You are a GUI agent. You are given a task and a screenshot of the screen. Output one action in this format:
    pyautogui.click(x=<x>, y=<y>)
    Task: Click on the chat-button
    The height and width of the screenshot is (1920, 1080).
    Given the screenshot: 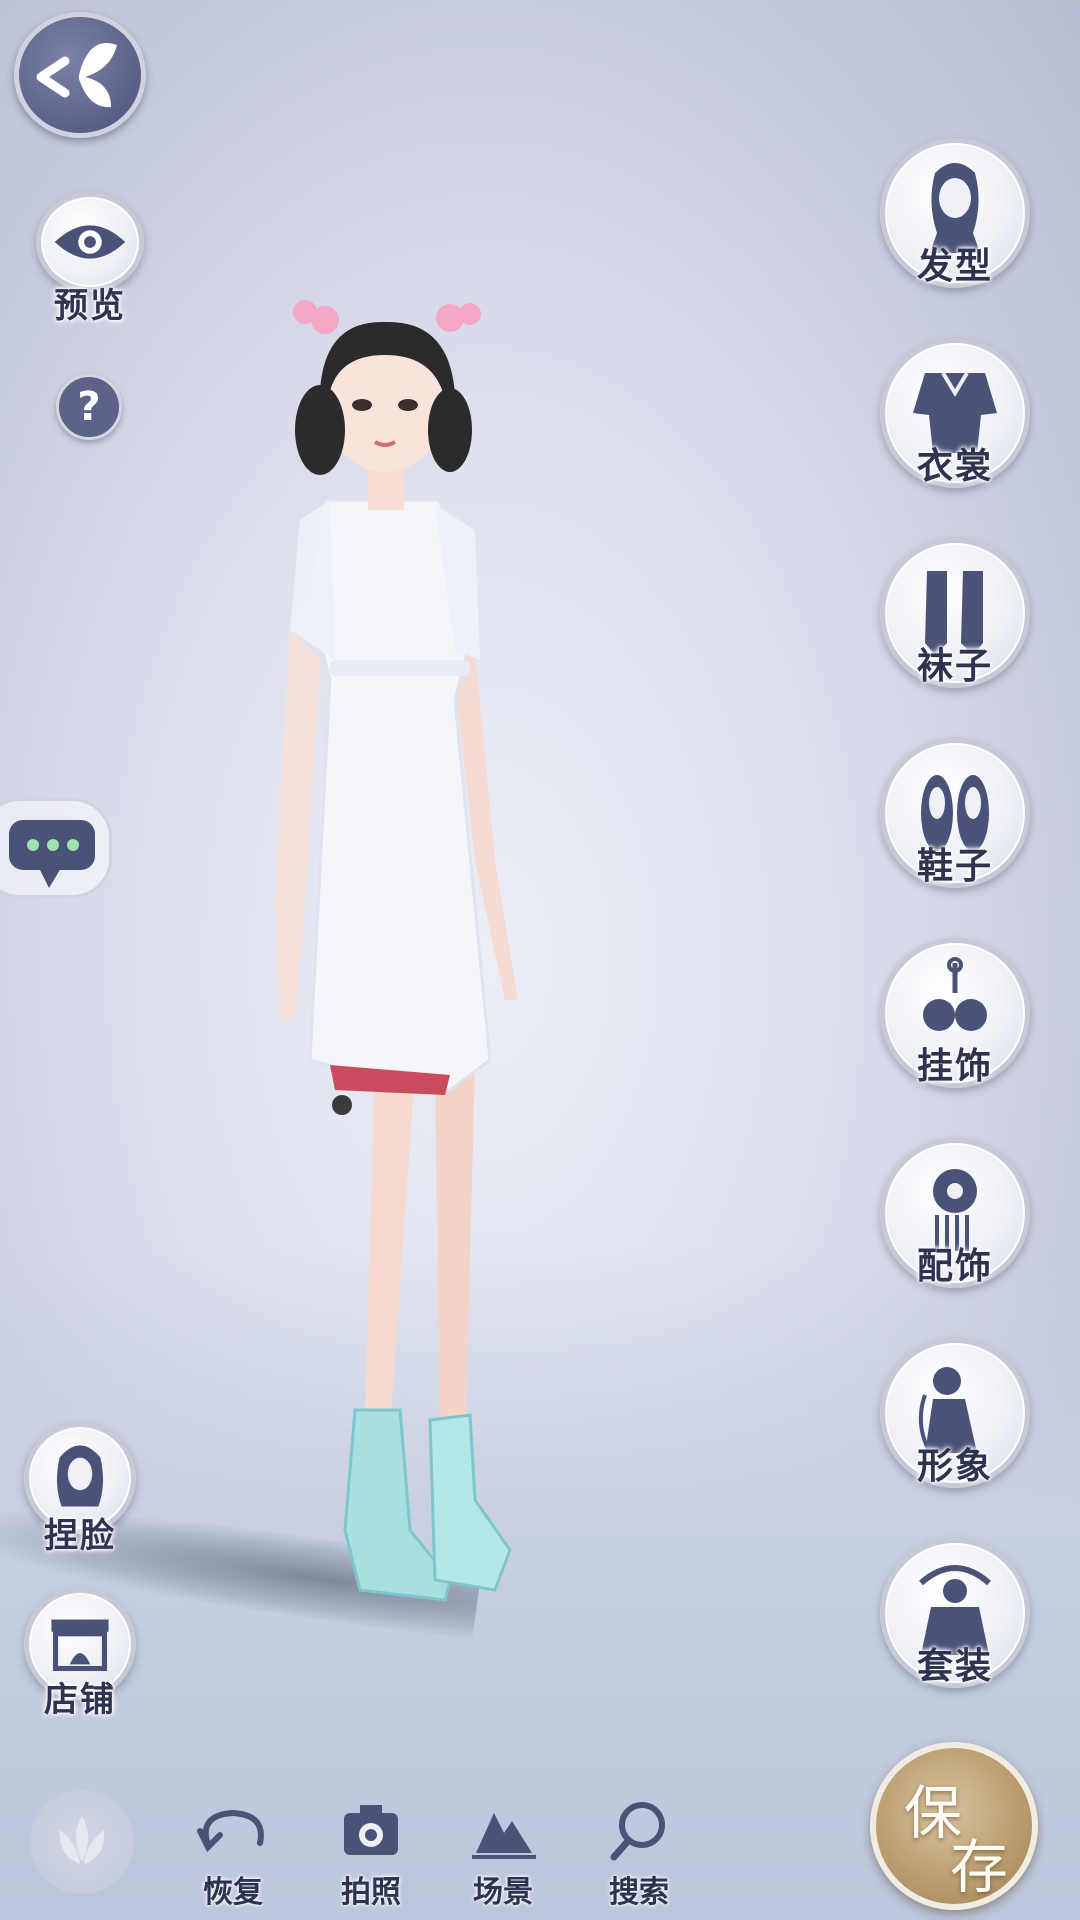 What is the action you would take?
    pyautogui.click(x=56, y=848)
    